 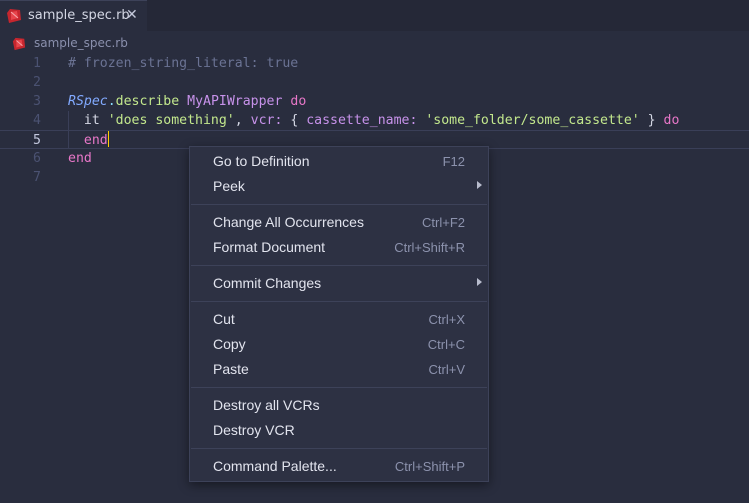 What do you see at coordinates (339, 405) in the screenshot?
I see `menu-item-destroy-all-vcrs: Destroy all VCRs` at bounding box center [339, 405].